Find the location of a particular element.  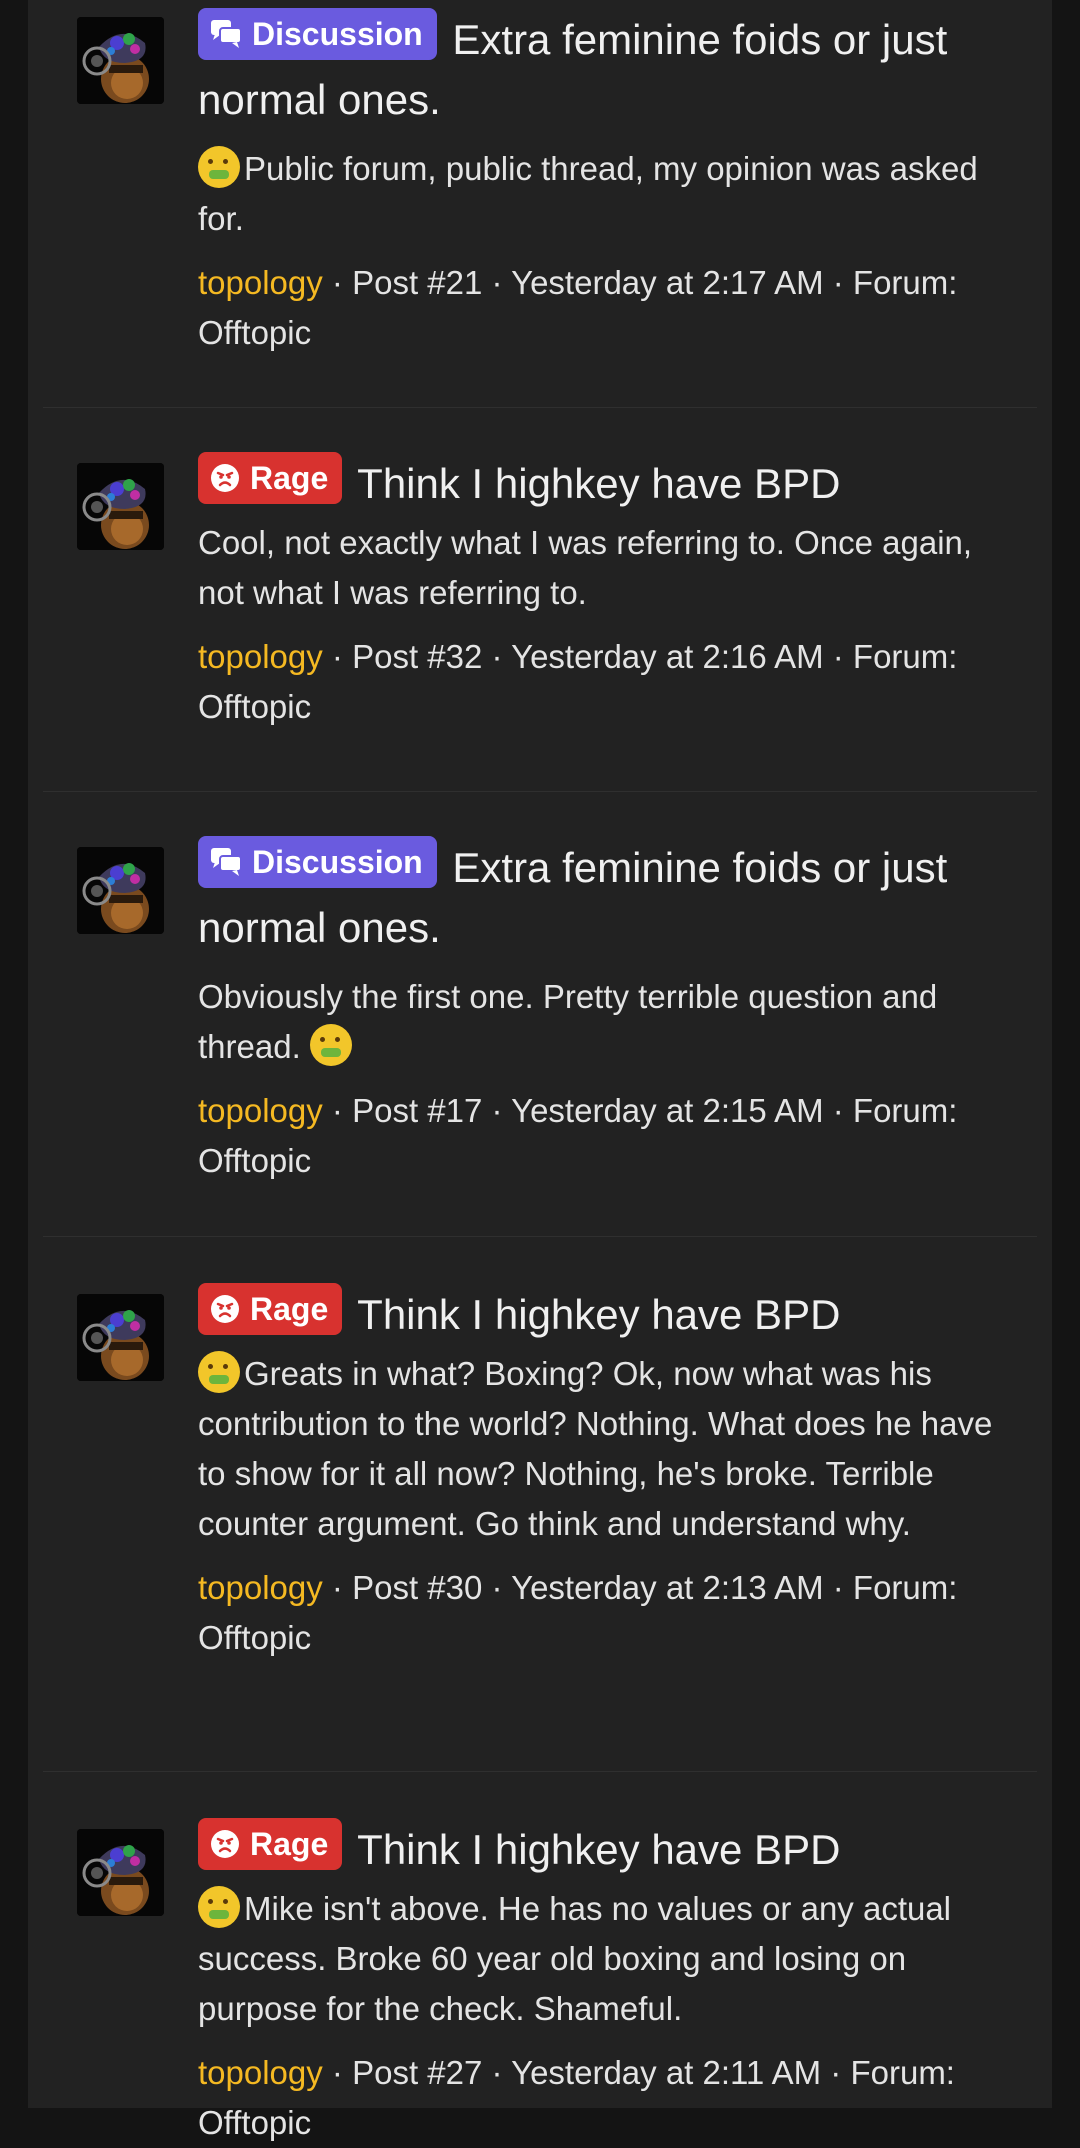

post-number: Post #27 is located at coordinates (417, 2072).